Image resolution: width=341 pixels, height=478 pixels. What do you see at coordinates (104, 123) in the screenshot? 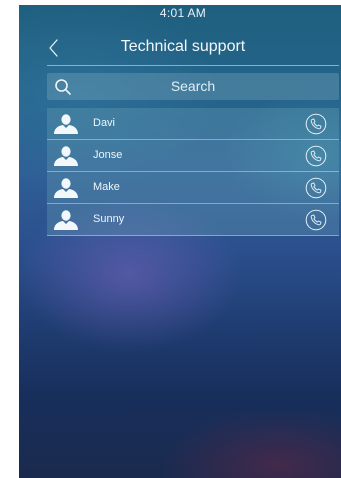
I see `contact-name: Davi` at bounding box center [104, 123].